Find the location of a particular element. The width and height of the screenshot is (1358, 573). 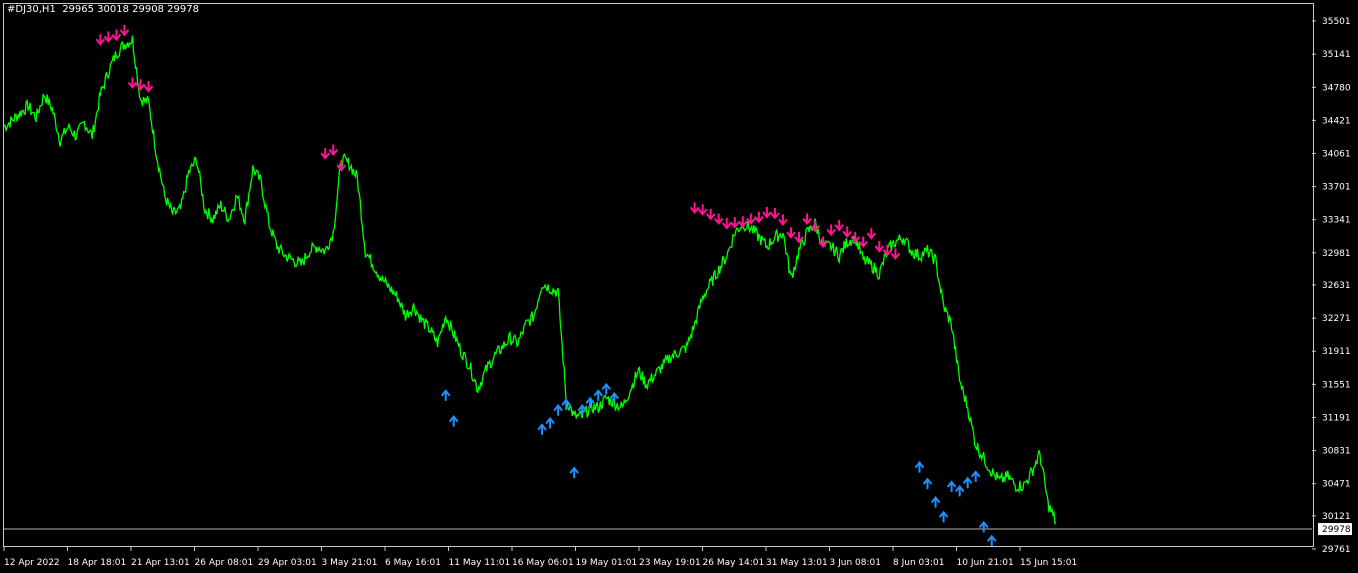

x-tick-label: 8 Jun 03:01 is located at coordinates (918, 563).